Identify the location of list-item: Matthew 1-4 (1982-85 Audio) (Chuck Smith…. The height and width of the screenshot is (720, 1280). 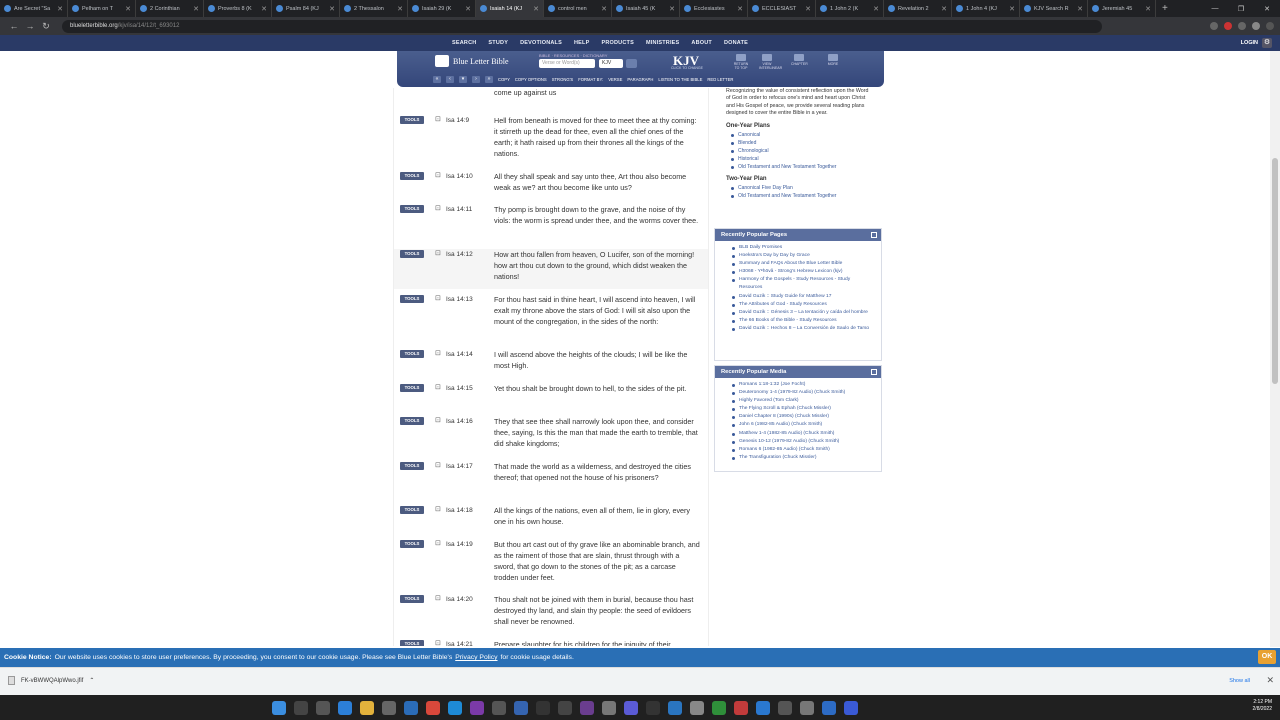
(802, 434).